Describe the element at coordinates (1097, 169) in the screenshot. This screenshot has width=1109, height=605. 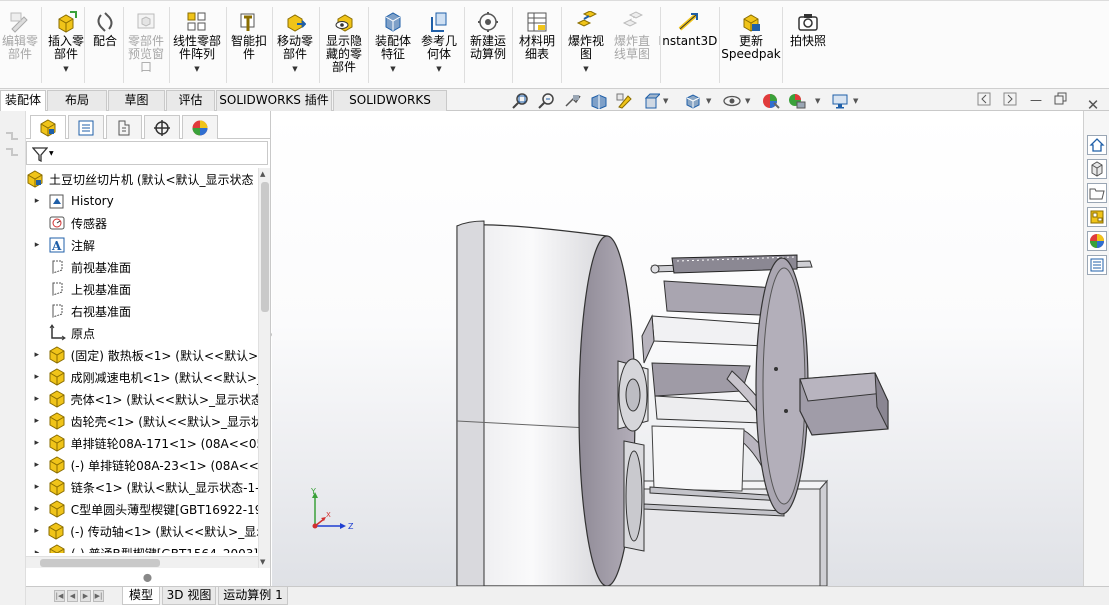
I see `design-library-tab` at that location.